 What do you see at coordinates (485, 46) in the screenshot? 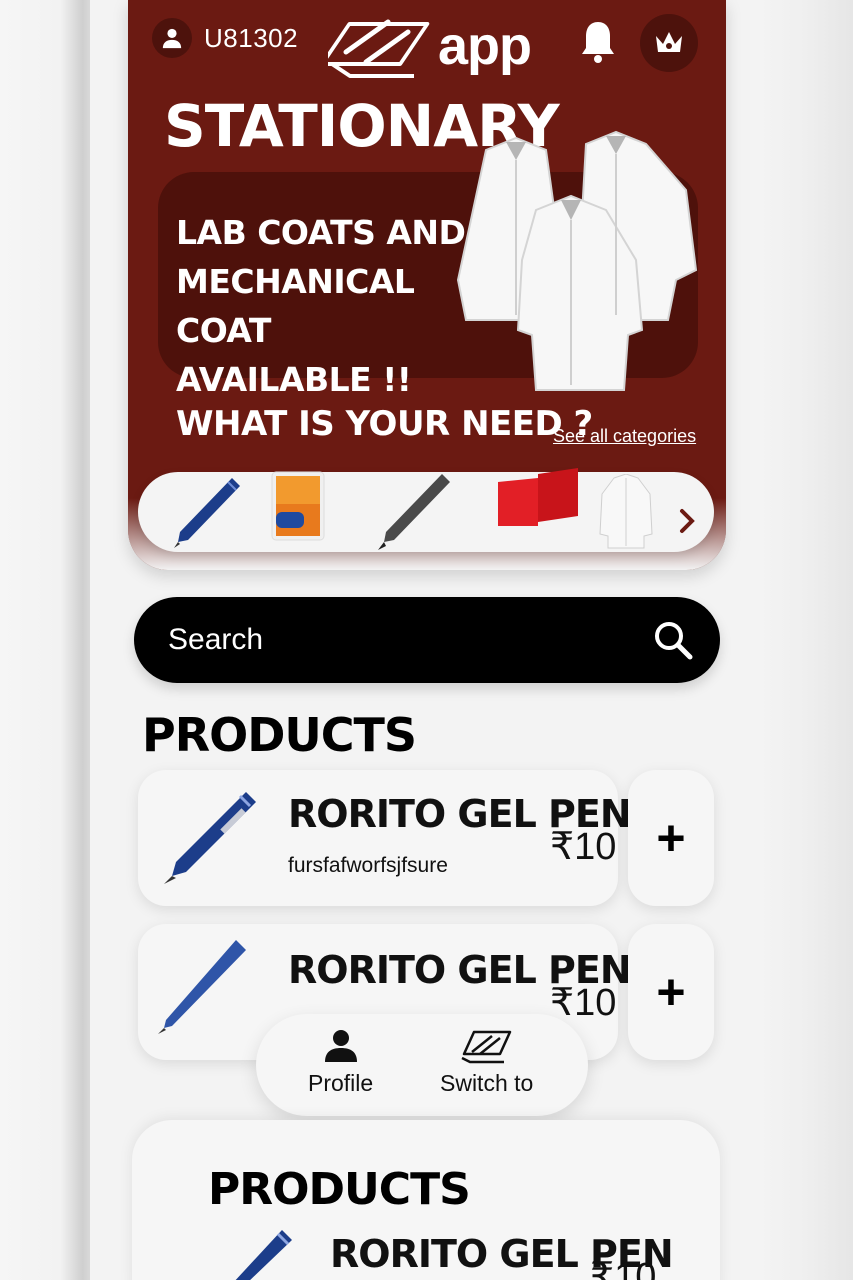
I see `logo-text: app` at bounding box center [485, 46].